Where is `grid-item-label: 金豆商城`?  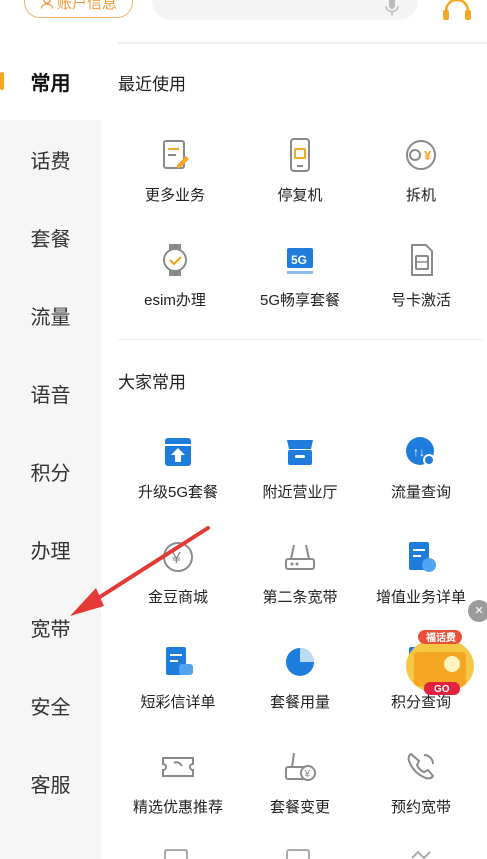 grid-item-label: 金豆商城 is located at coordinates (177, 597).